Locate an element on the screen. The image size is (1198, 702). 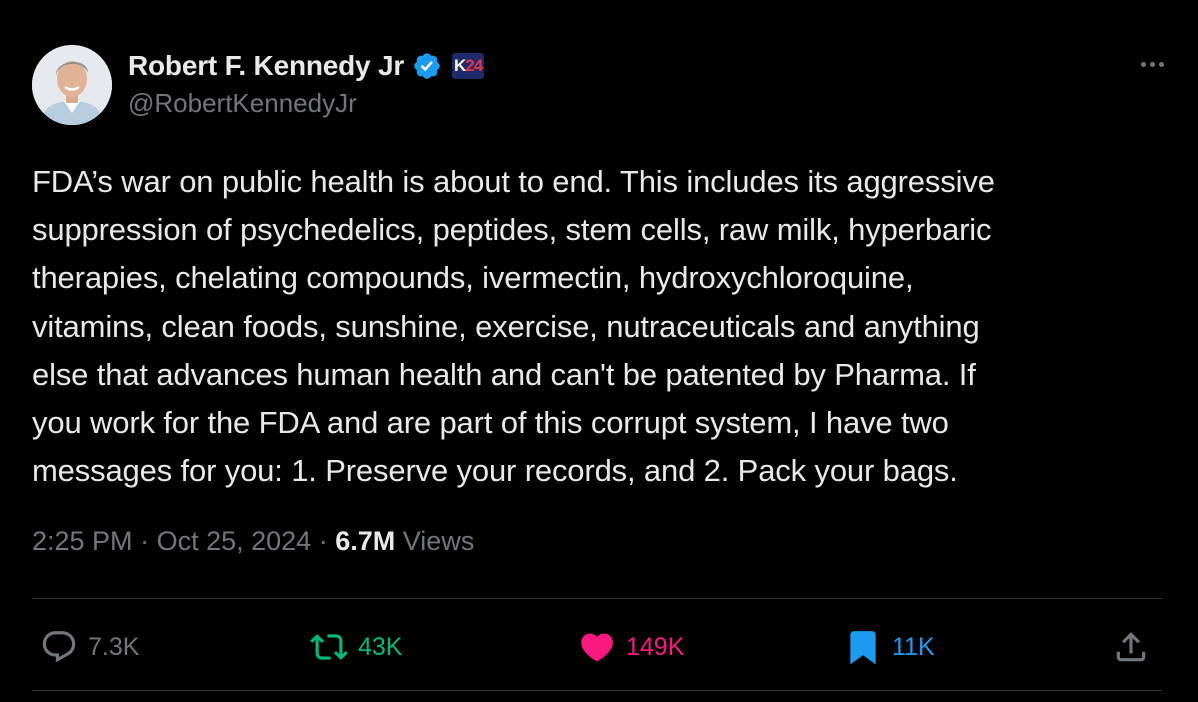
repost-button: 43K is located at coordinates (356, 647).